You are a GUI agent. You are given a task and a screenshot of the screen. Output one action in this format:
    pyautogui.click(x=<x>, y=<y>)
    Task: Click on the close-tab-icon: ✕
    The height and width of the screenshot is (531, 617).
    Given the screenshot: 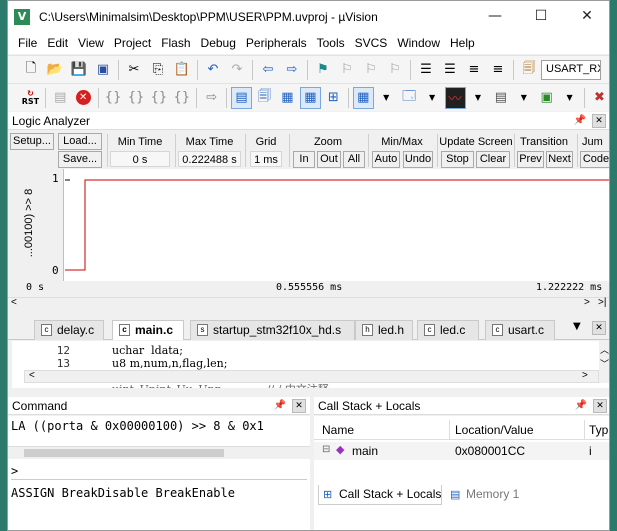 What is the action you would take?
    pyautogui.click(x=599, y=328)
    